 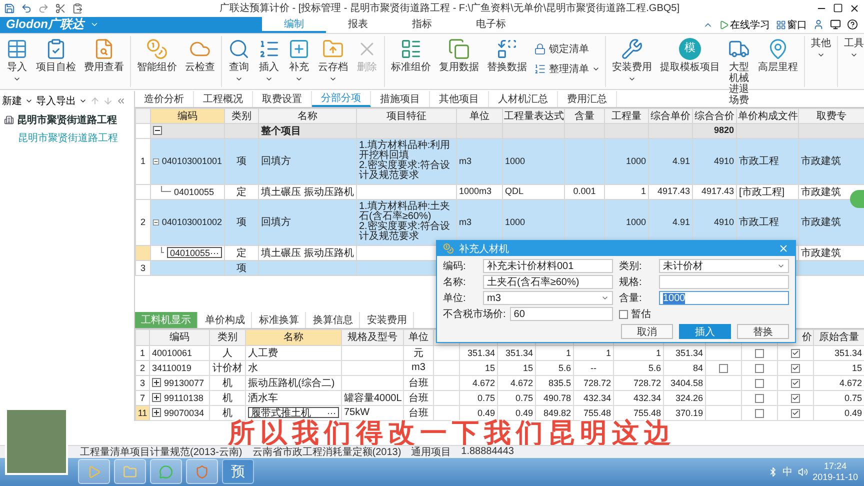 I want to click on input-field: 土夹石(含石率≥60%), so click(x=548, y=282).